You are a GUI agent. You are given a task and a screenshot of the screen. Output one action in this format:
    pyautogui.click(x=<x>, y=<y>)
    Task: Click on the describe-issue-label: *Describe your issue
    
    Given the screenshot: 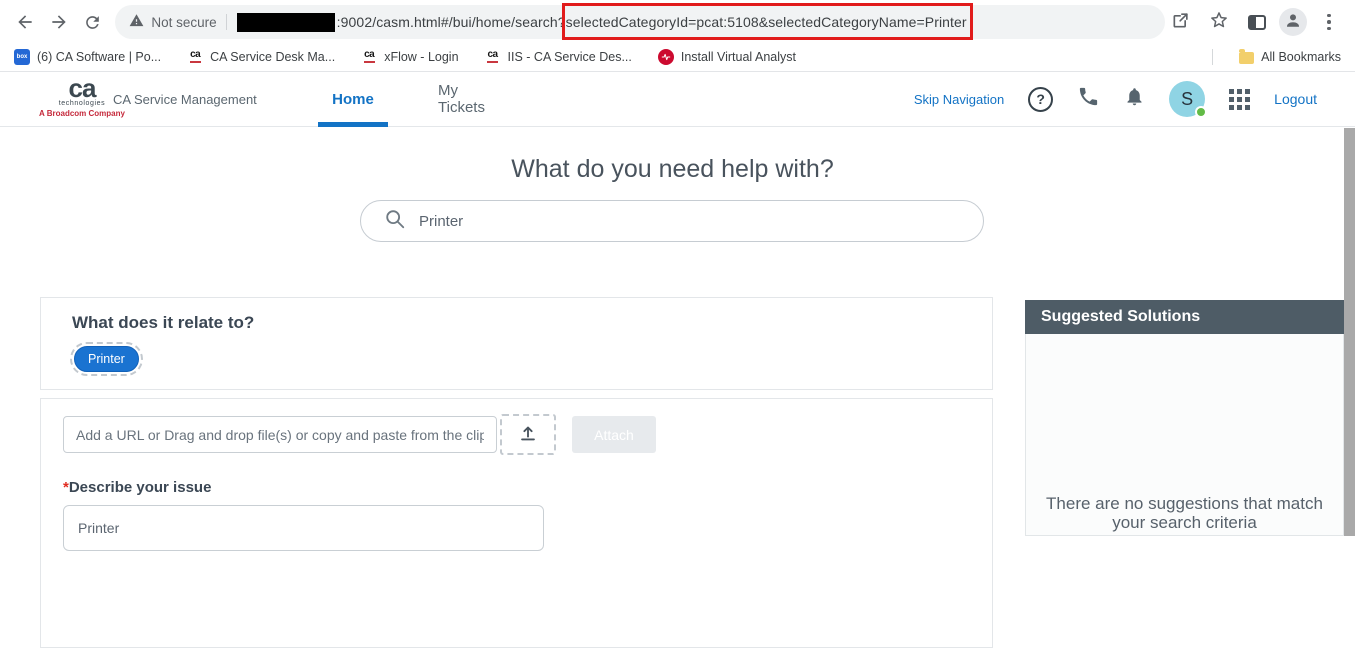 What is the action you would take?
    pyautogui.click(x=137, y=487)
    